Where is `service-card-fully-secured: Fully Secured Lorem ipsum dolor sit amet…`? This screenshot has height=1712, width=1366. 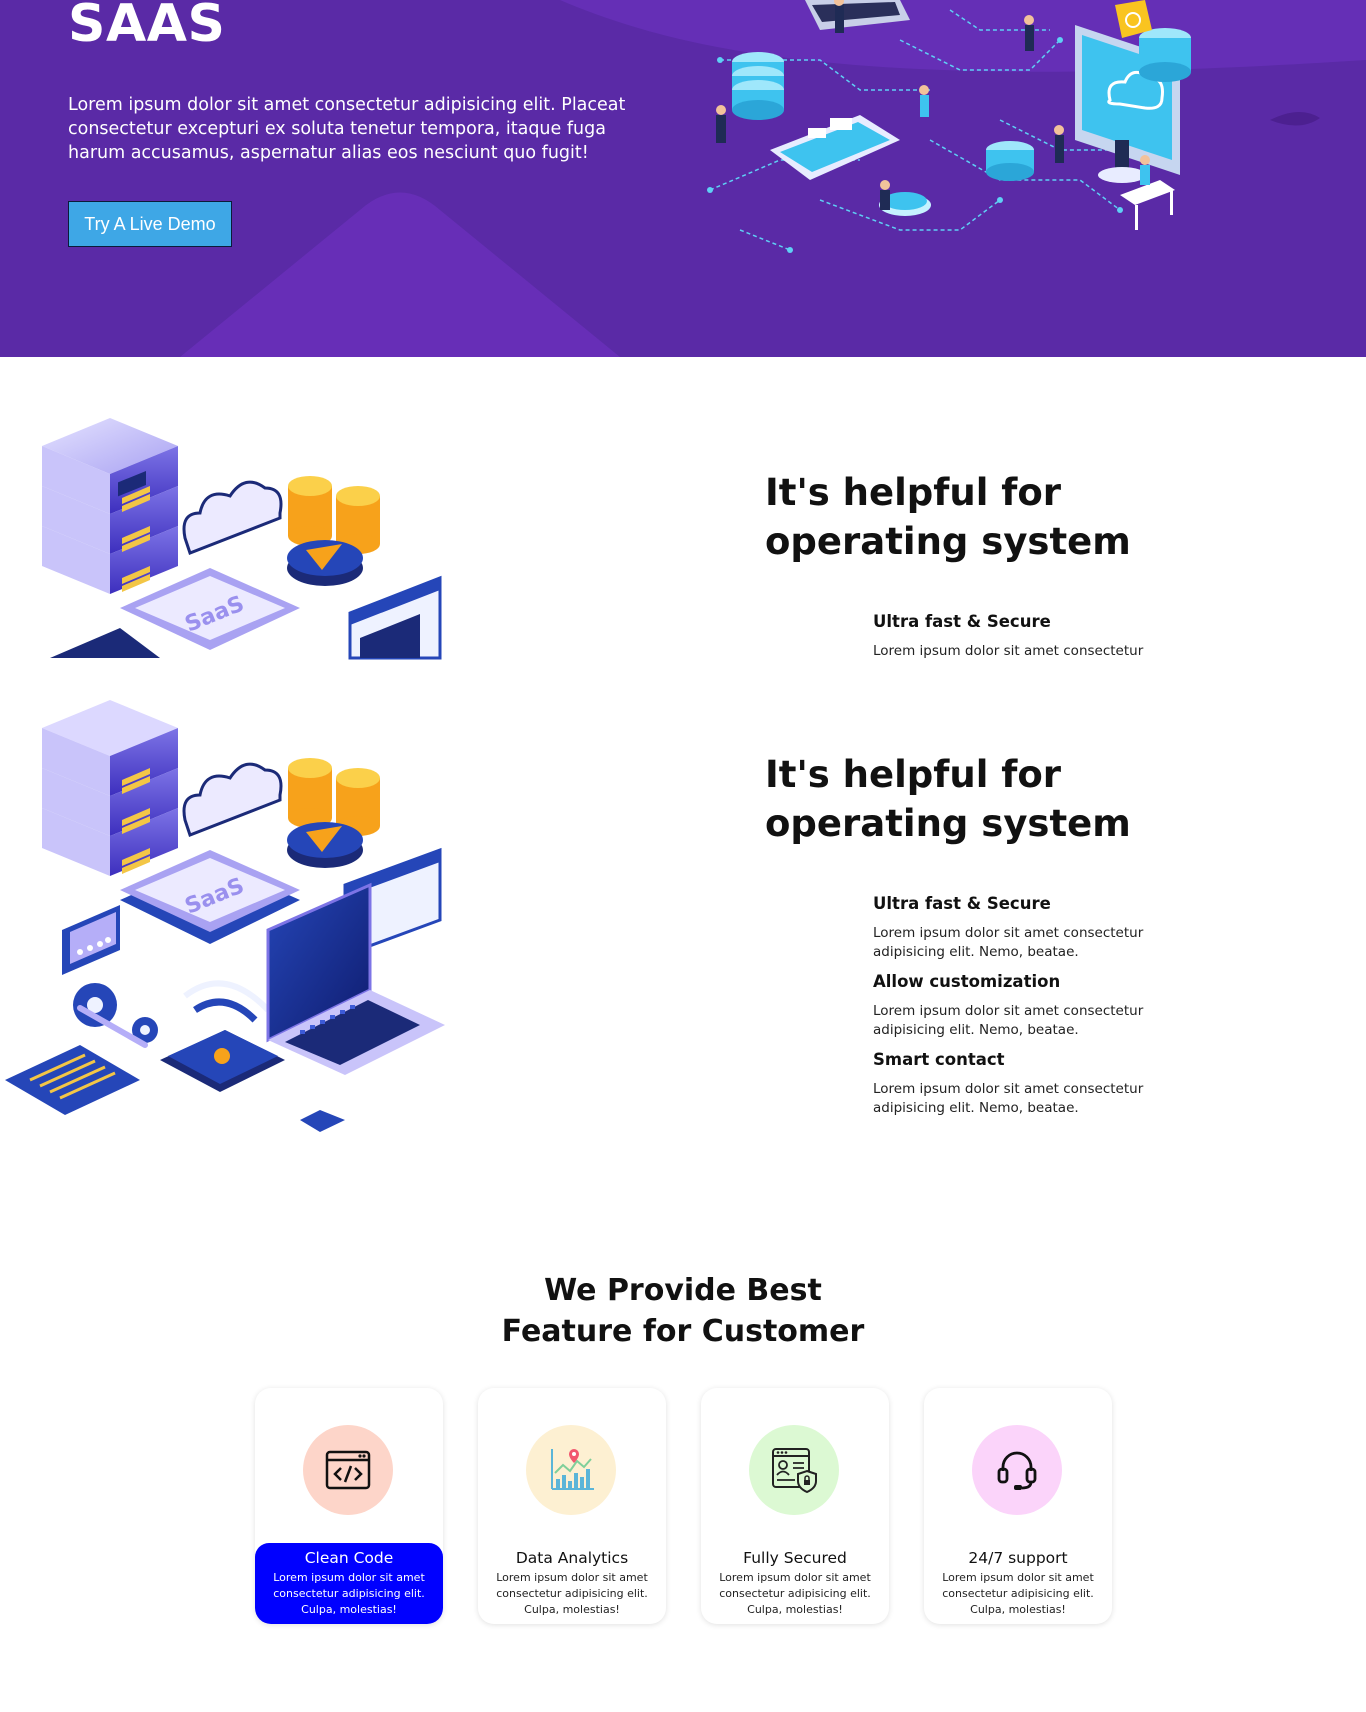 service-card-fully-secured: Fully Secured Lorem ipsum dolor sit amet… is located at coordinates (795, 1506).